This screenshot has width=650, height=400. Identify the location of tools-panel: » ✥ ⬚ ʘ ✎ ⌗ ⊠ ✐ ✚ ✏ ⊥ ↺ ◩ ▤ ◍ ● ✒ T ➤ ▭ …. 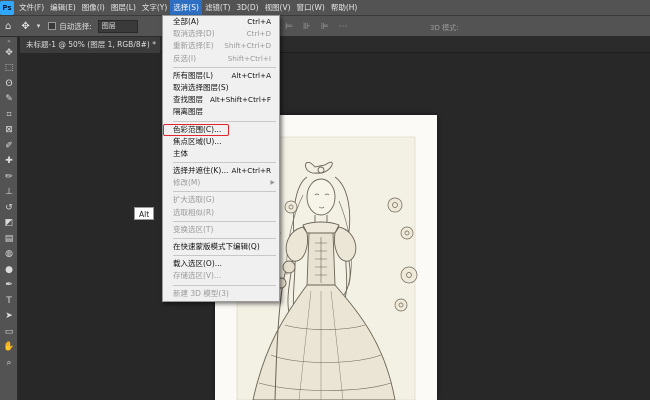
(9, 218).